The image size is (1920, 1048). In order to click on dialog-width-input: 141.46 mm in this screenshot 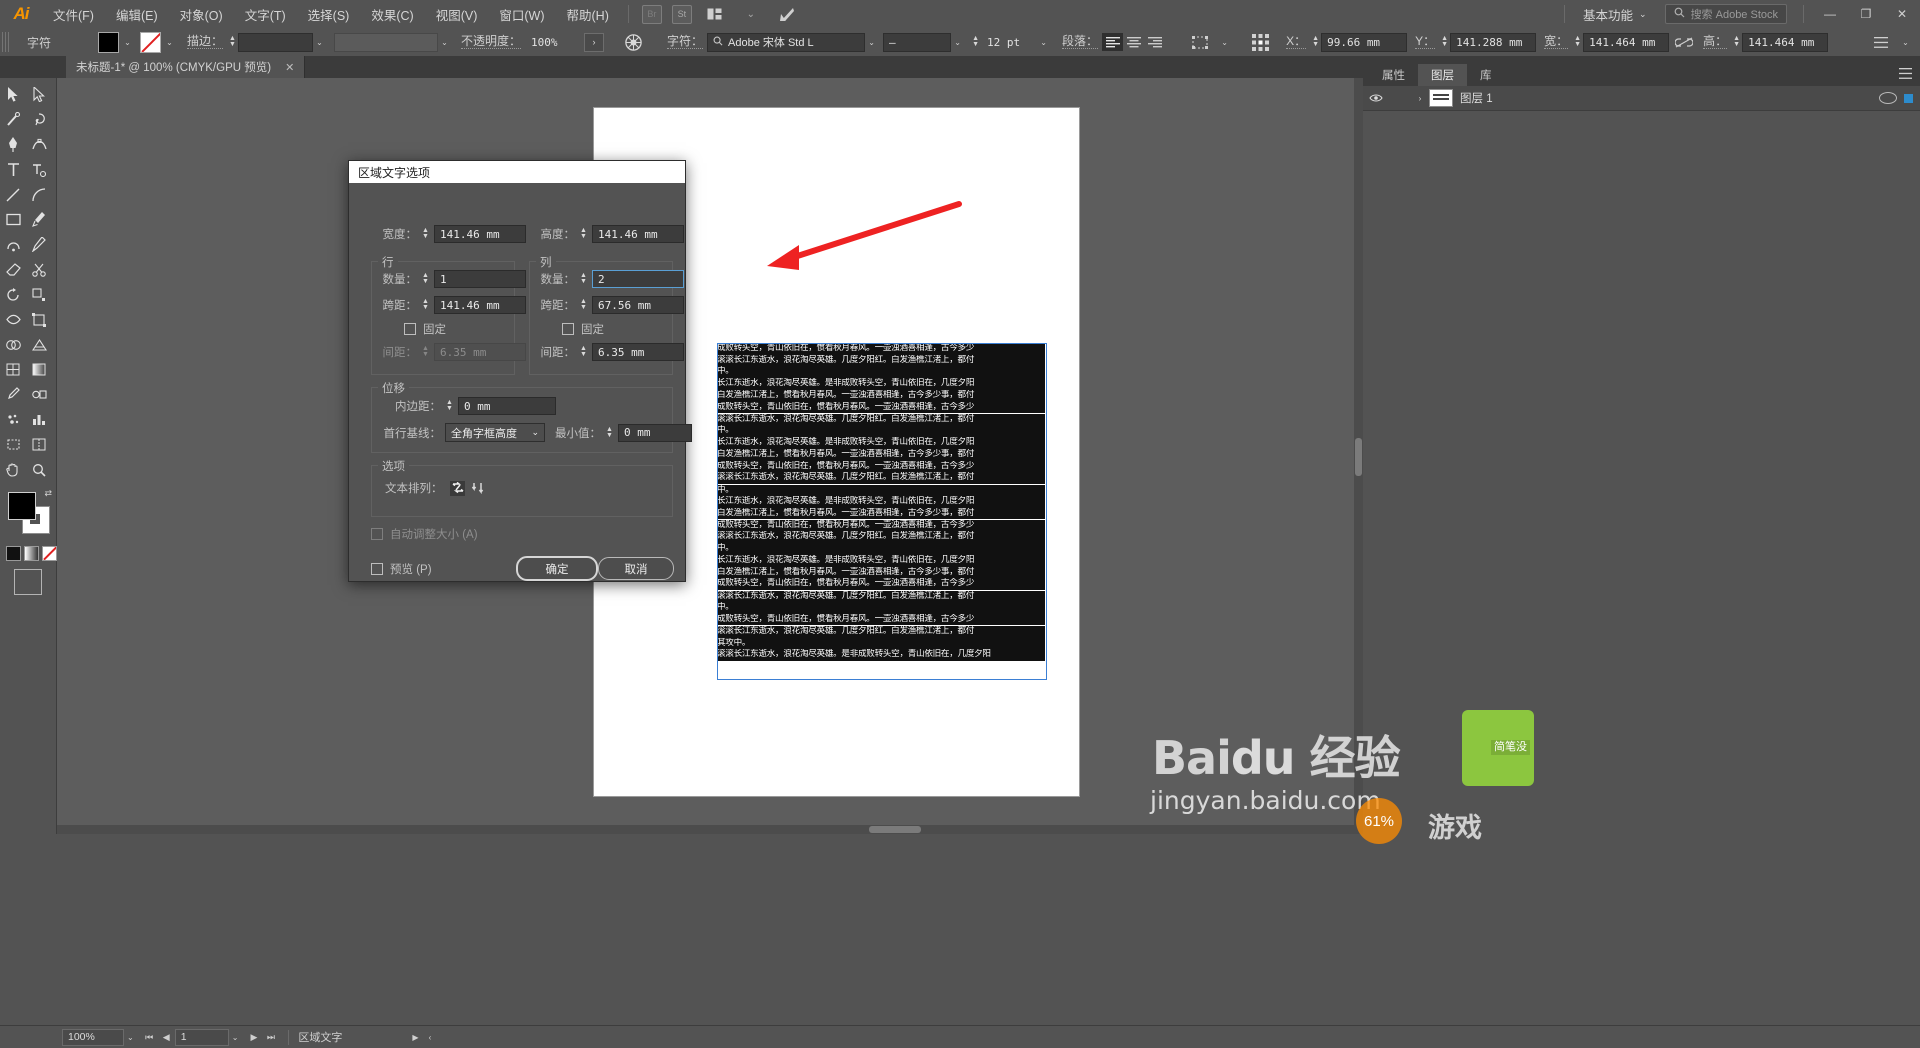, I will do `click(480, 234)`.